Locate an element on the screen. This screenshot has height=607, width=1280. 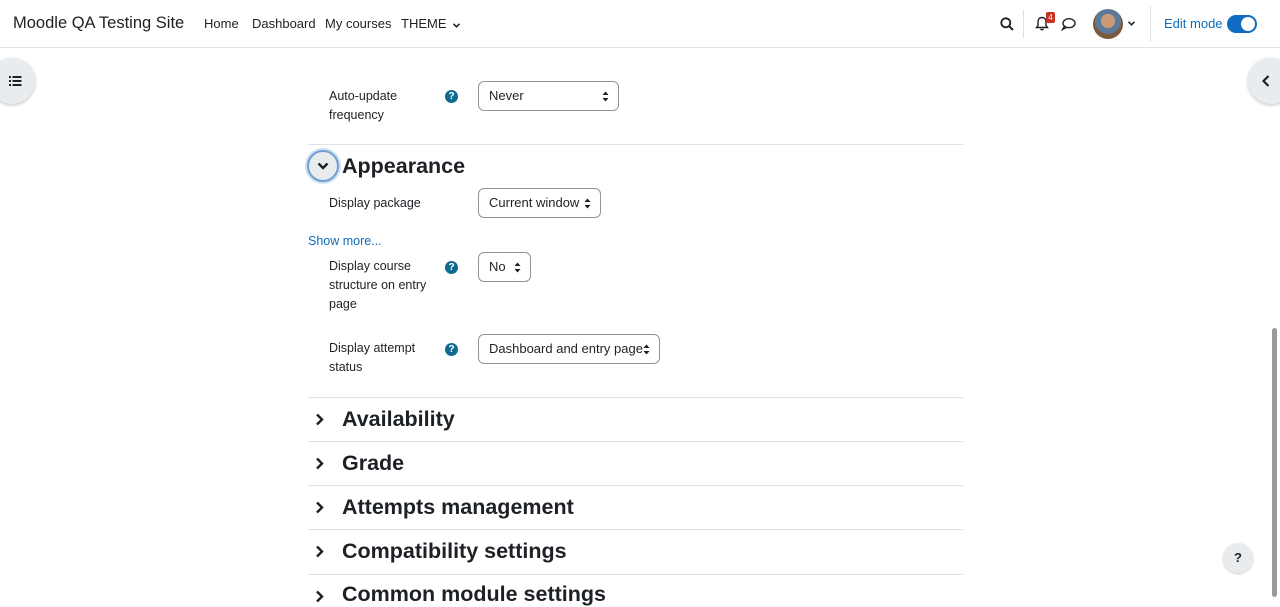
nav-dashboard: Dashboard is located at coordinates (284, 23).